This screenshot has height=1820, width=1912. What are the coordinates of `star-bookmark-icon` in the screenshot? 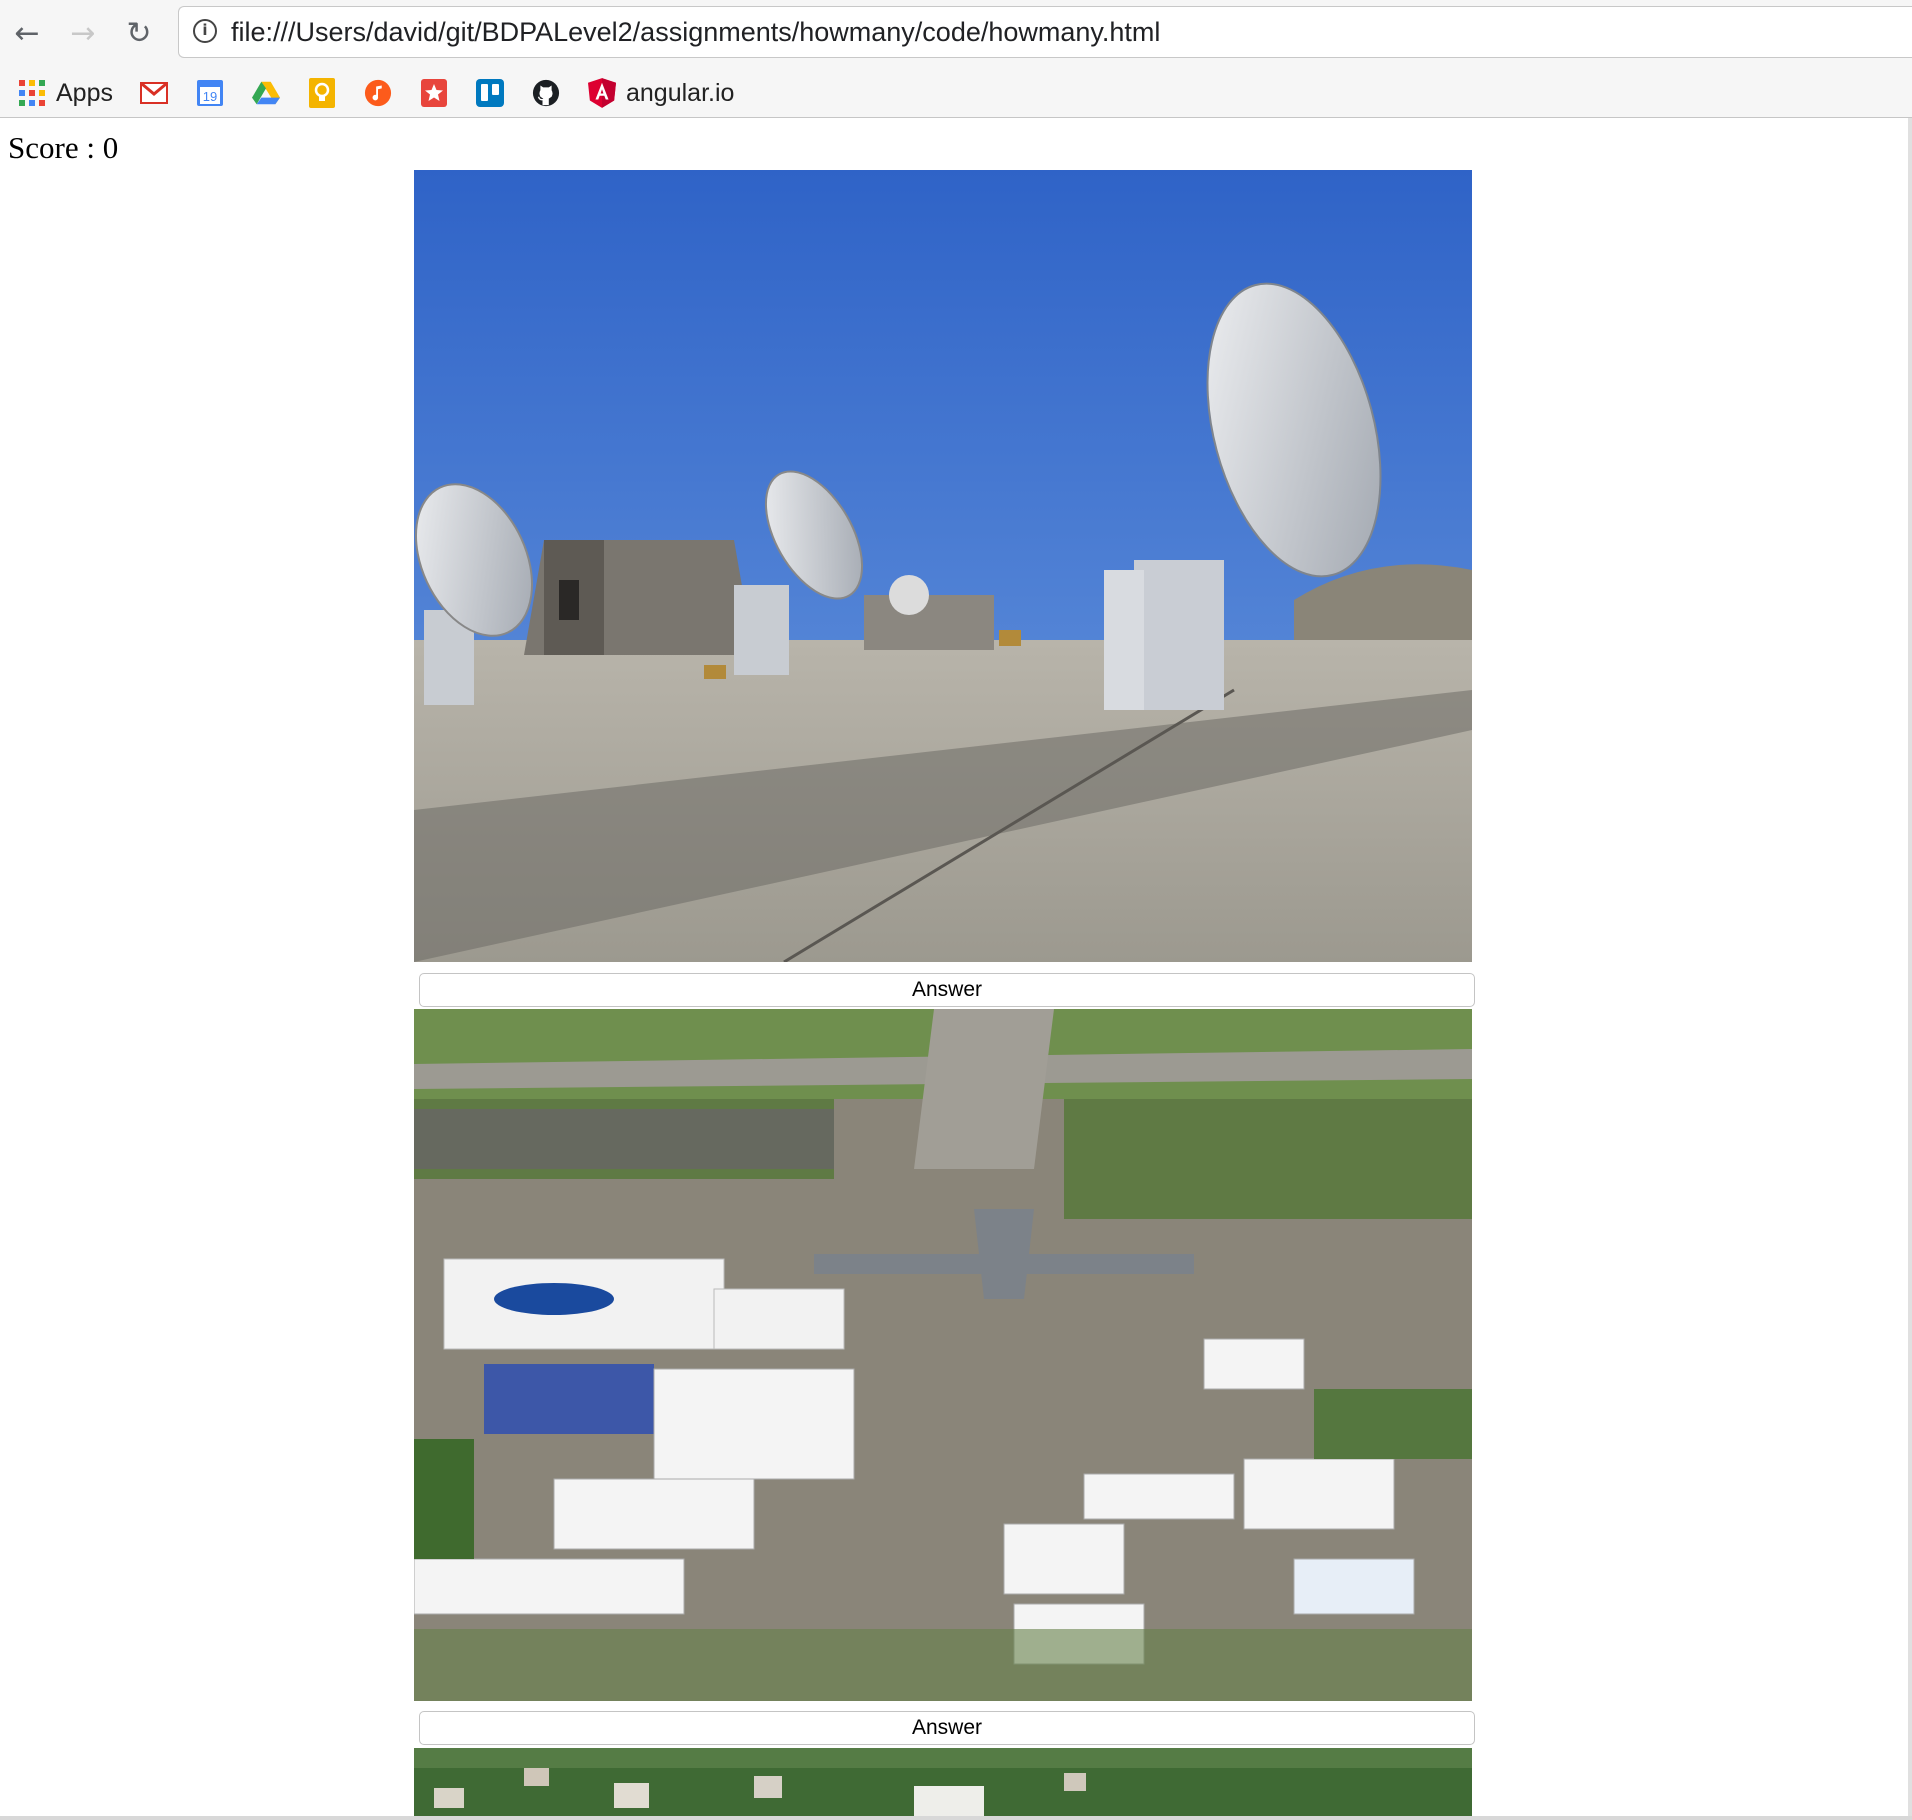 It's located at (434, 93).